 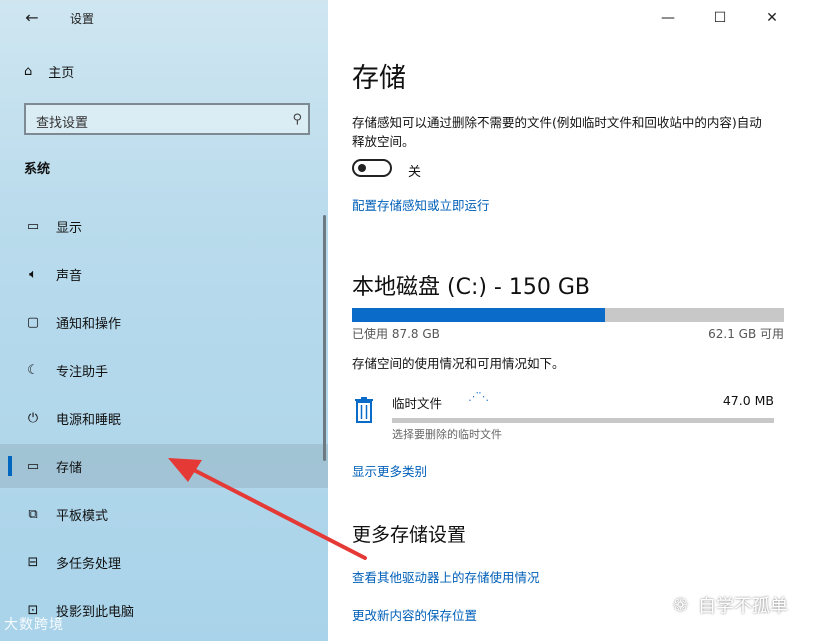 I want to click on maximize-icon: ☐, so click(x=720, y=18).